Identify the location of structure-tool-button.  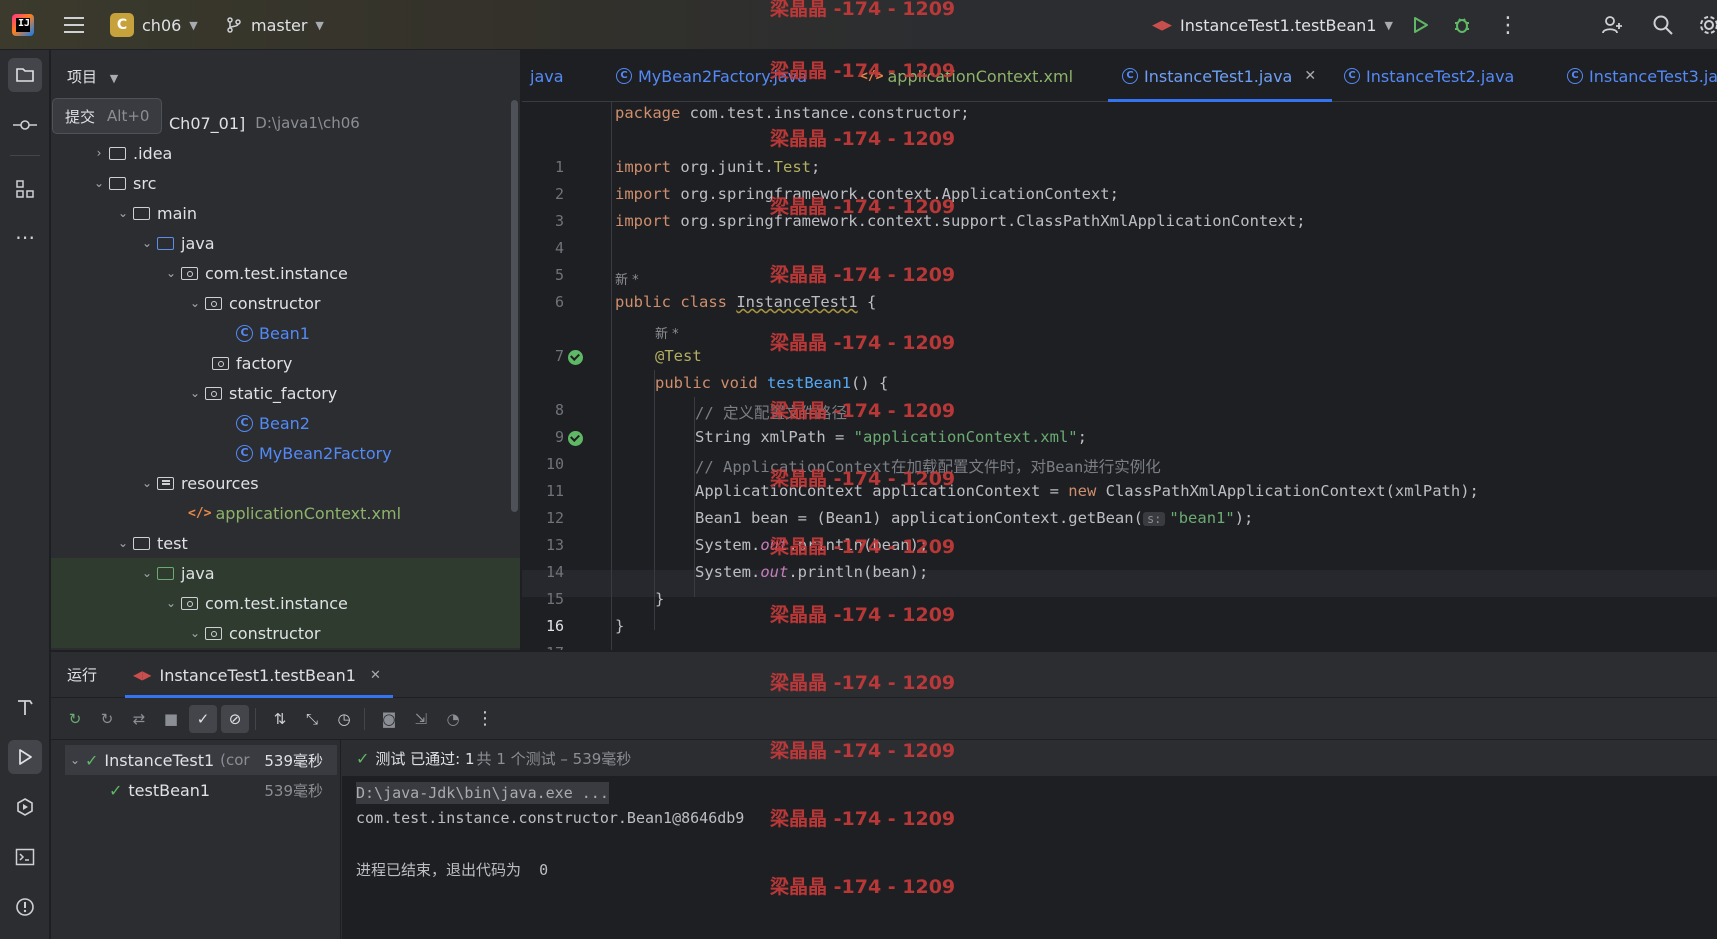
(25, 189).